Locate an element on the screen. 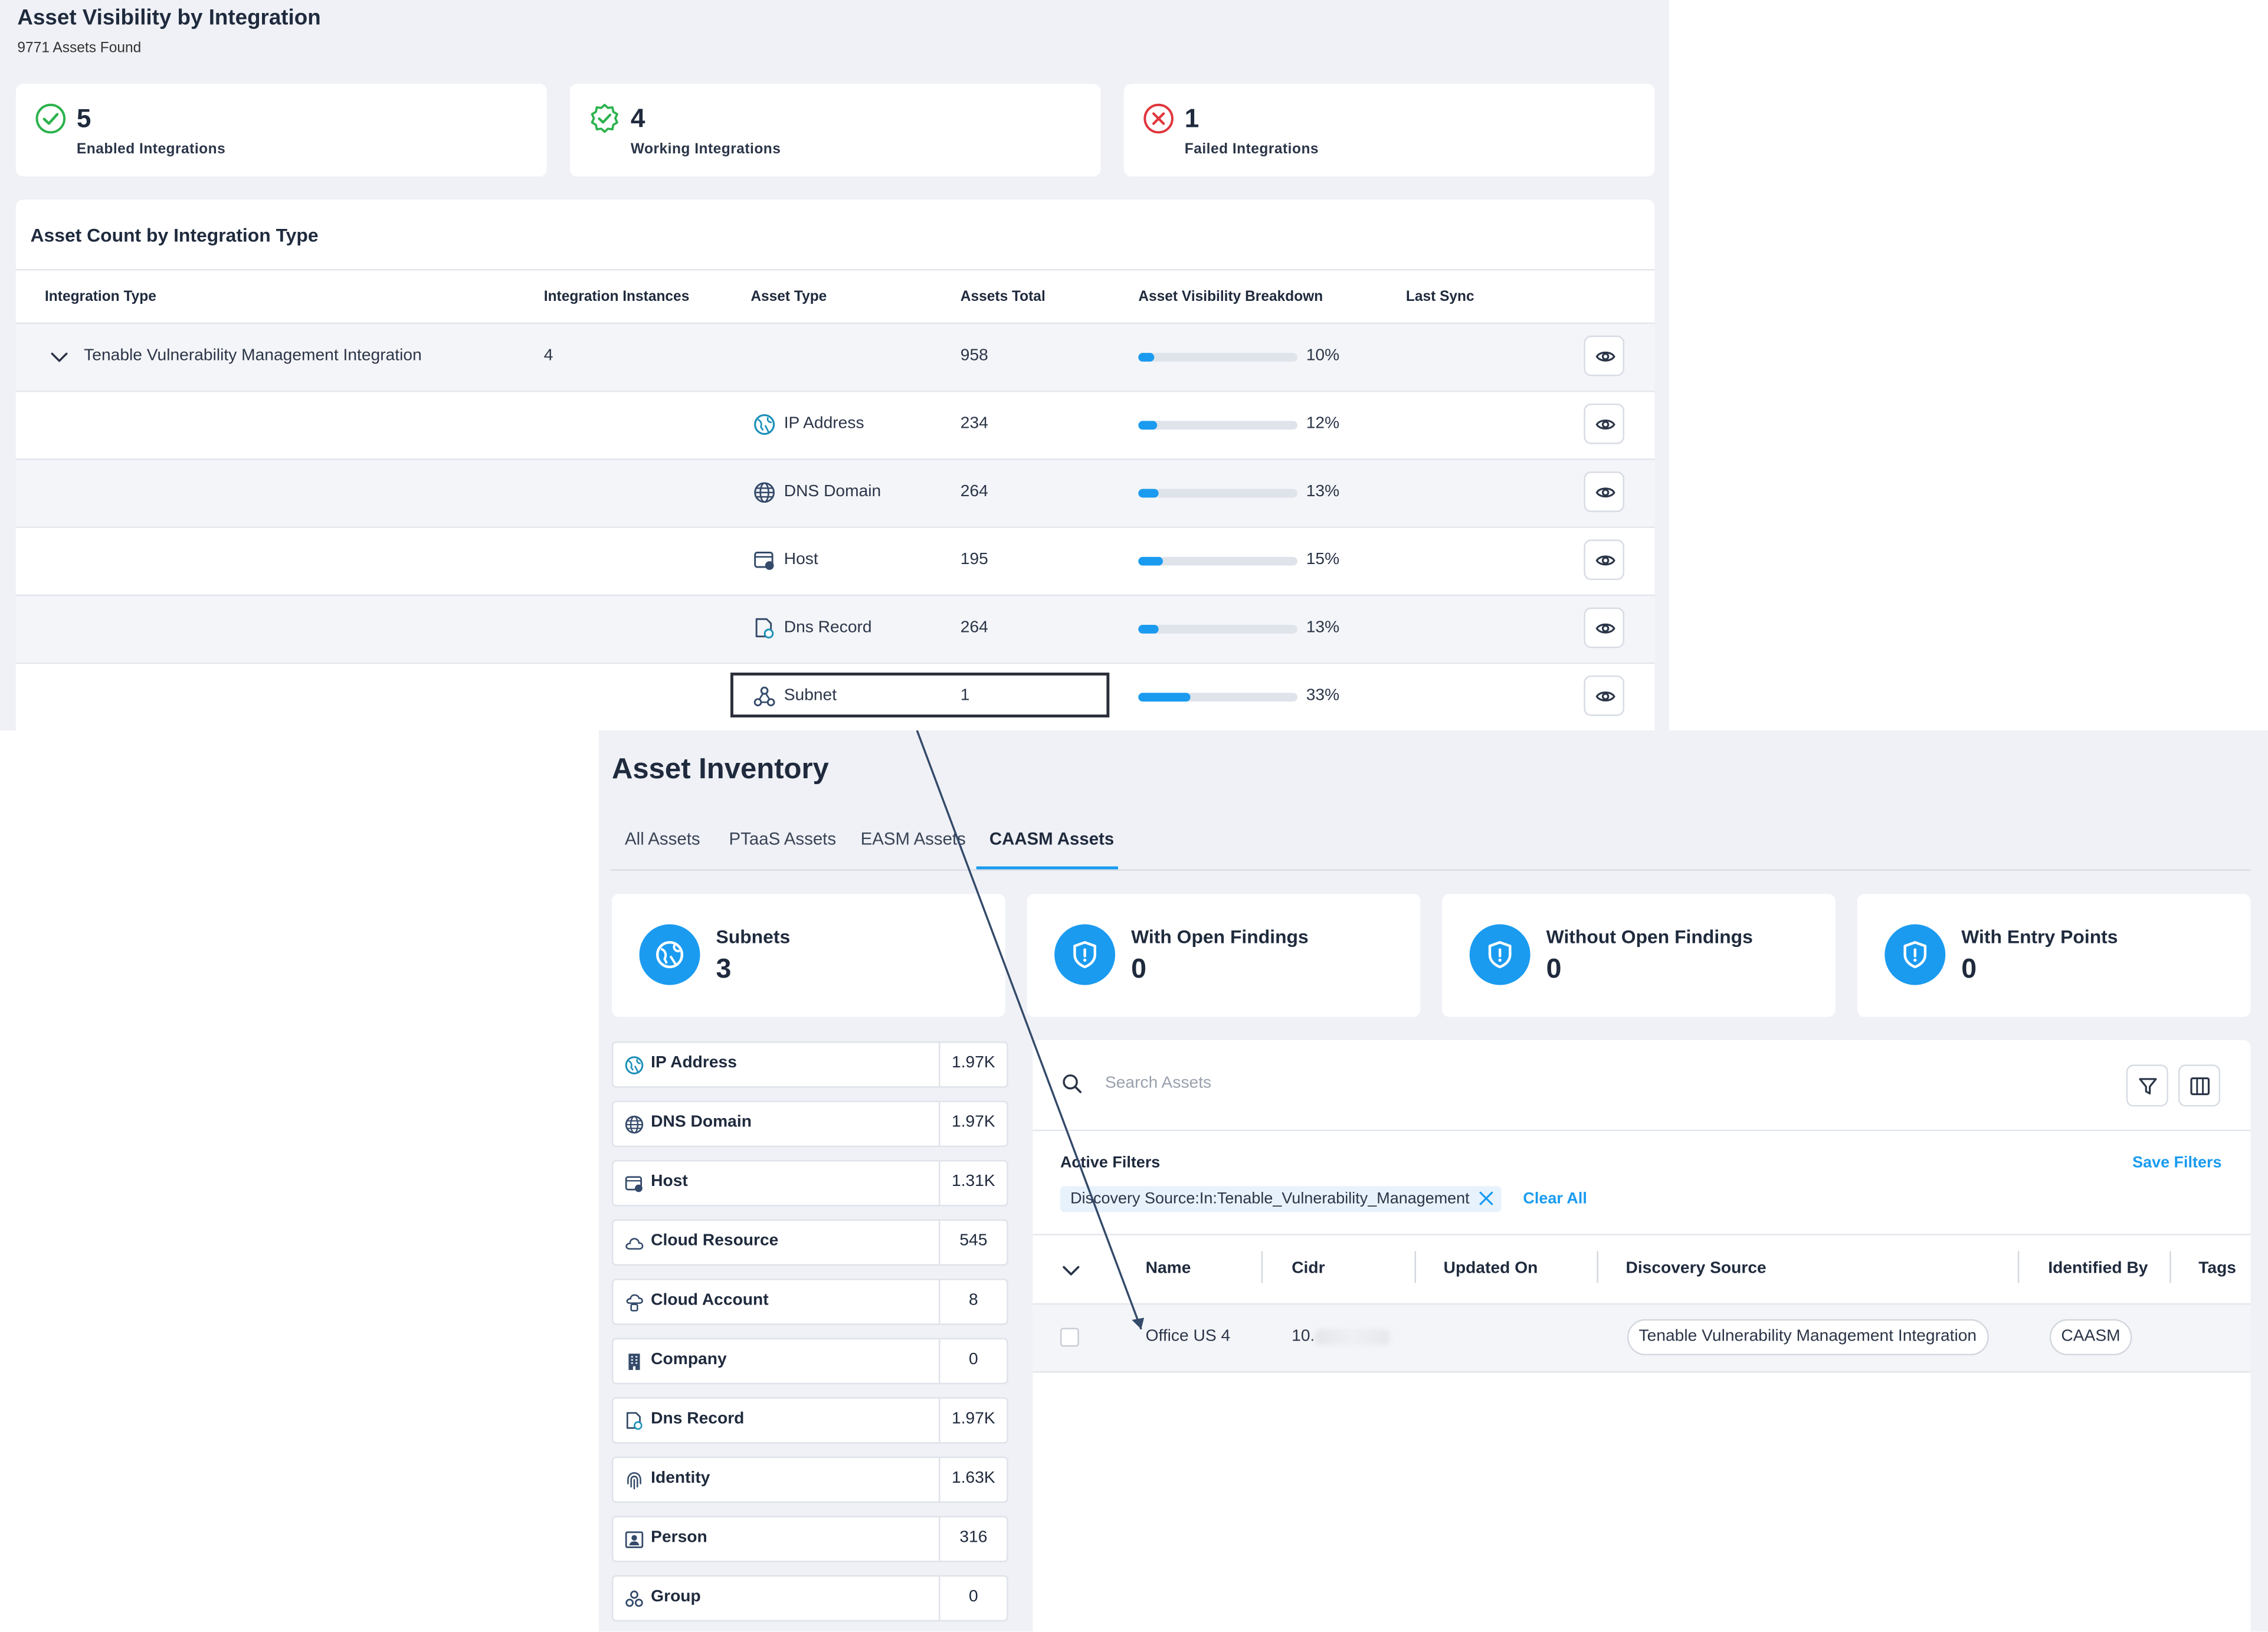  dns-record-icon is located at coordinates (764, 628).